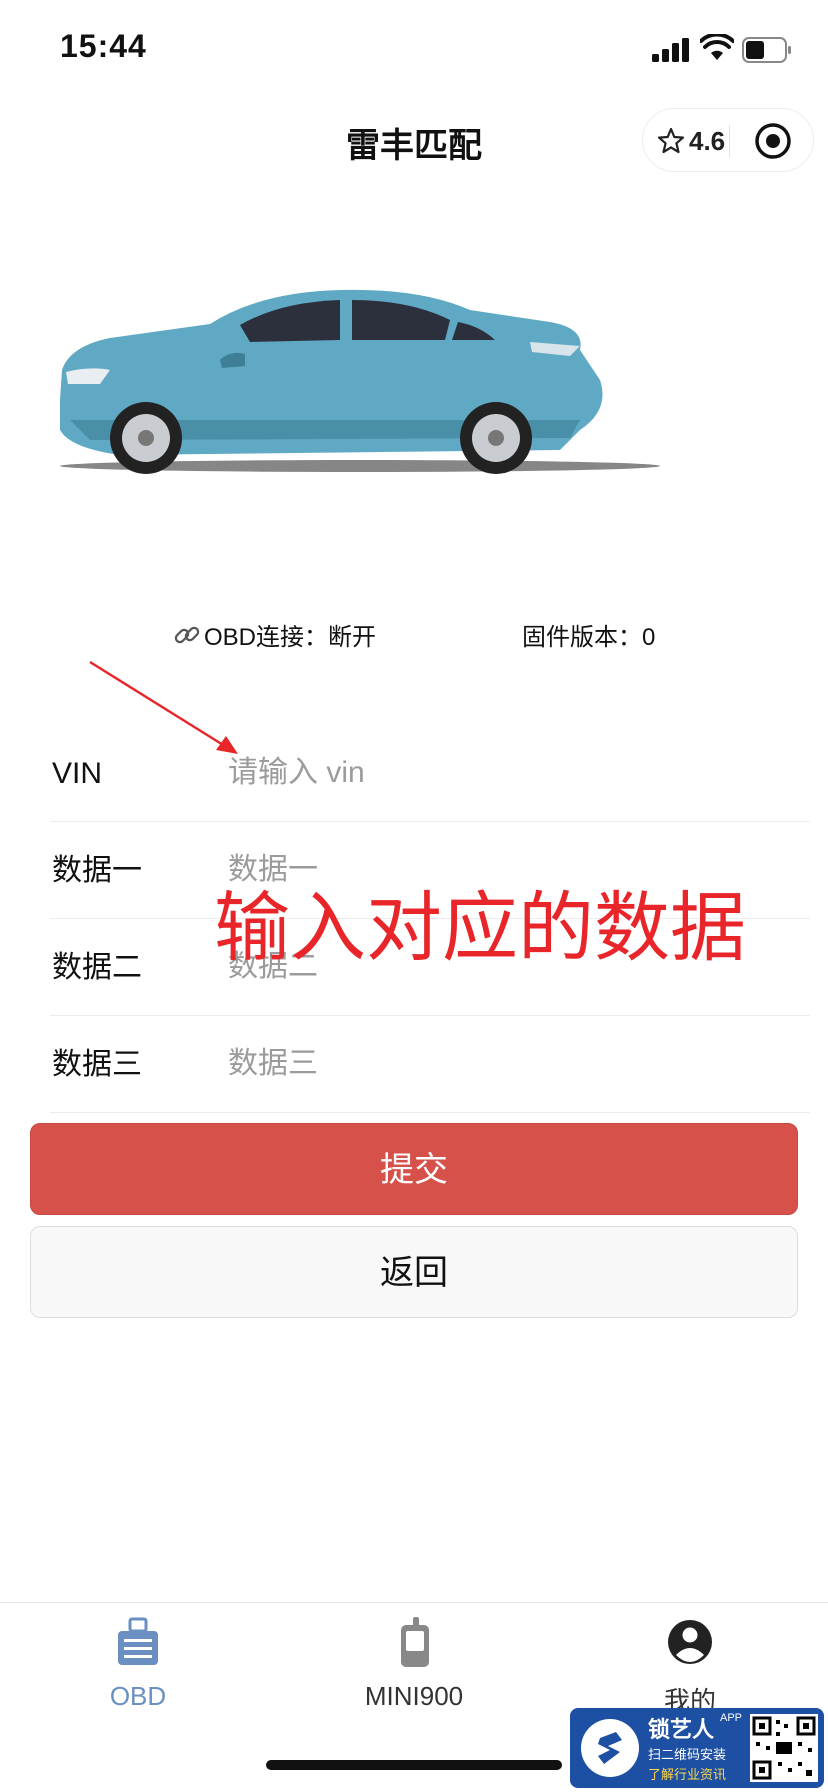  Describe the element at coordinates (731, 1718) in the screenshot. I see `watermark-app-badge: APP` at that location.